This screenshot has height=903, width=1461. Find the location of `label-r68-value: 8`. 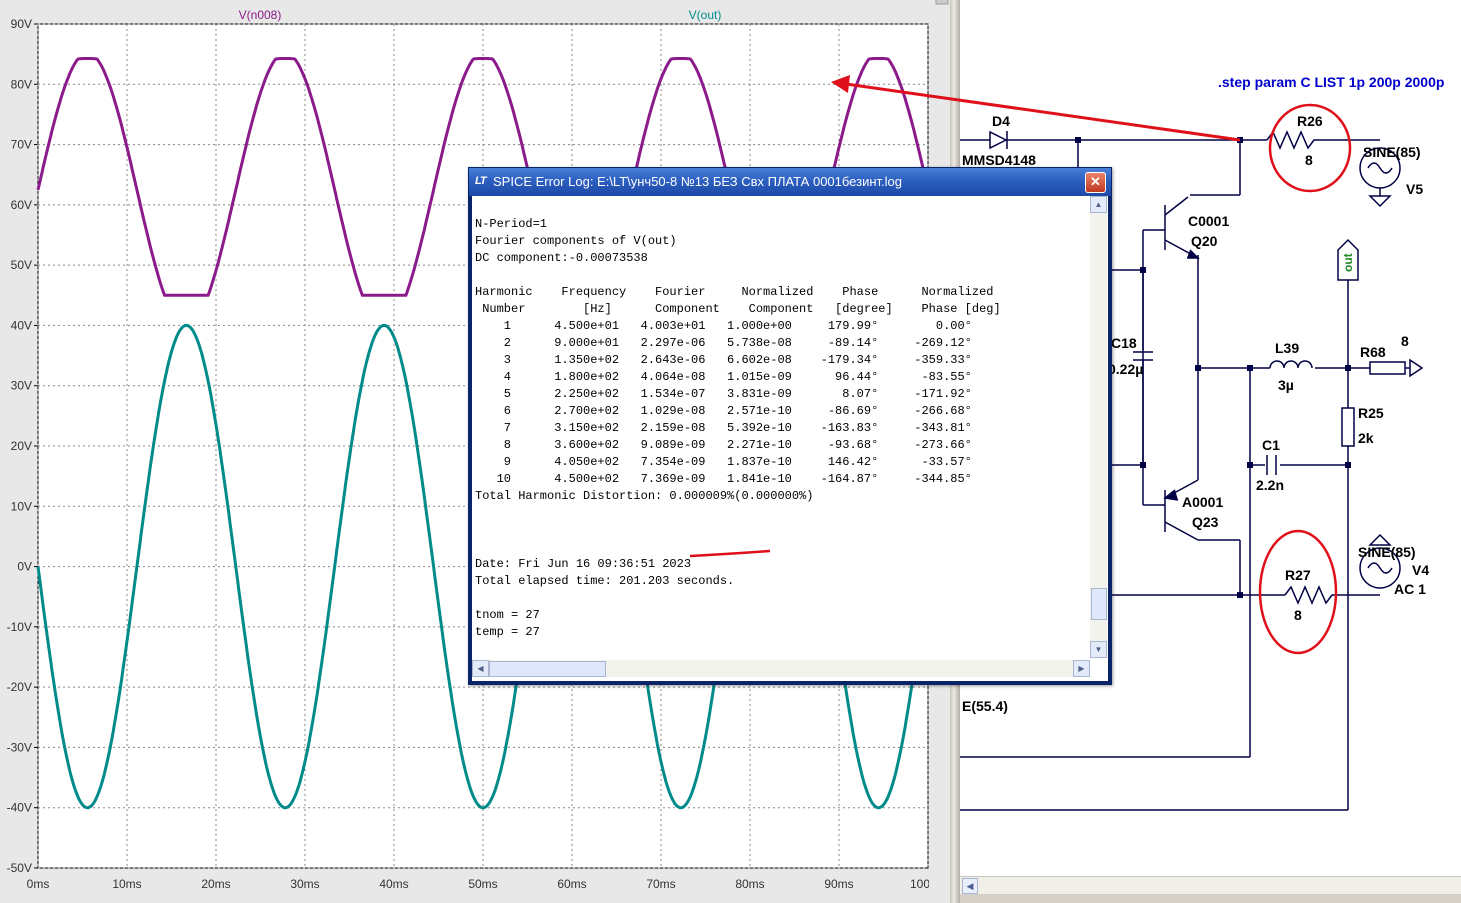

label-r68-value: 8 is located at coordinates (1405, 341).